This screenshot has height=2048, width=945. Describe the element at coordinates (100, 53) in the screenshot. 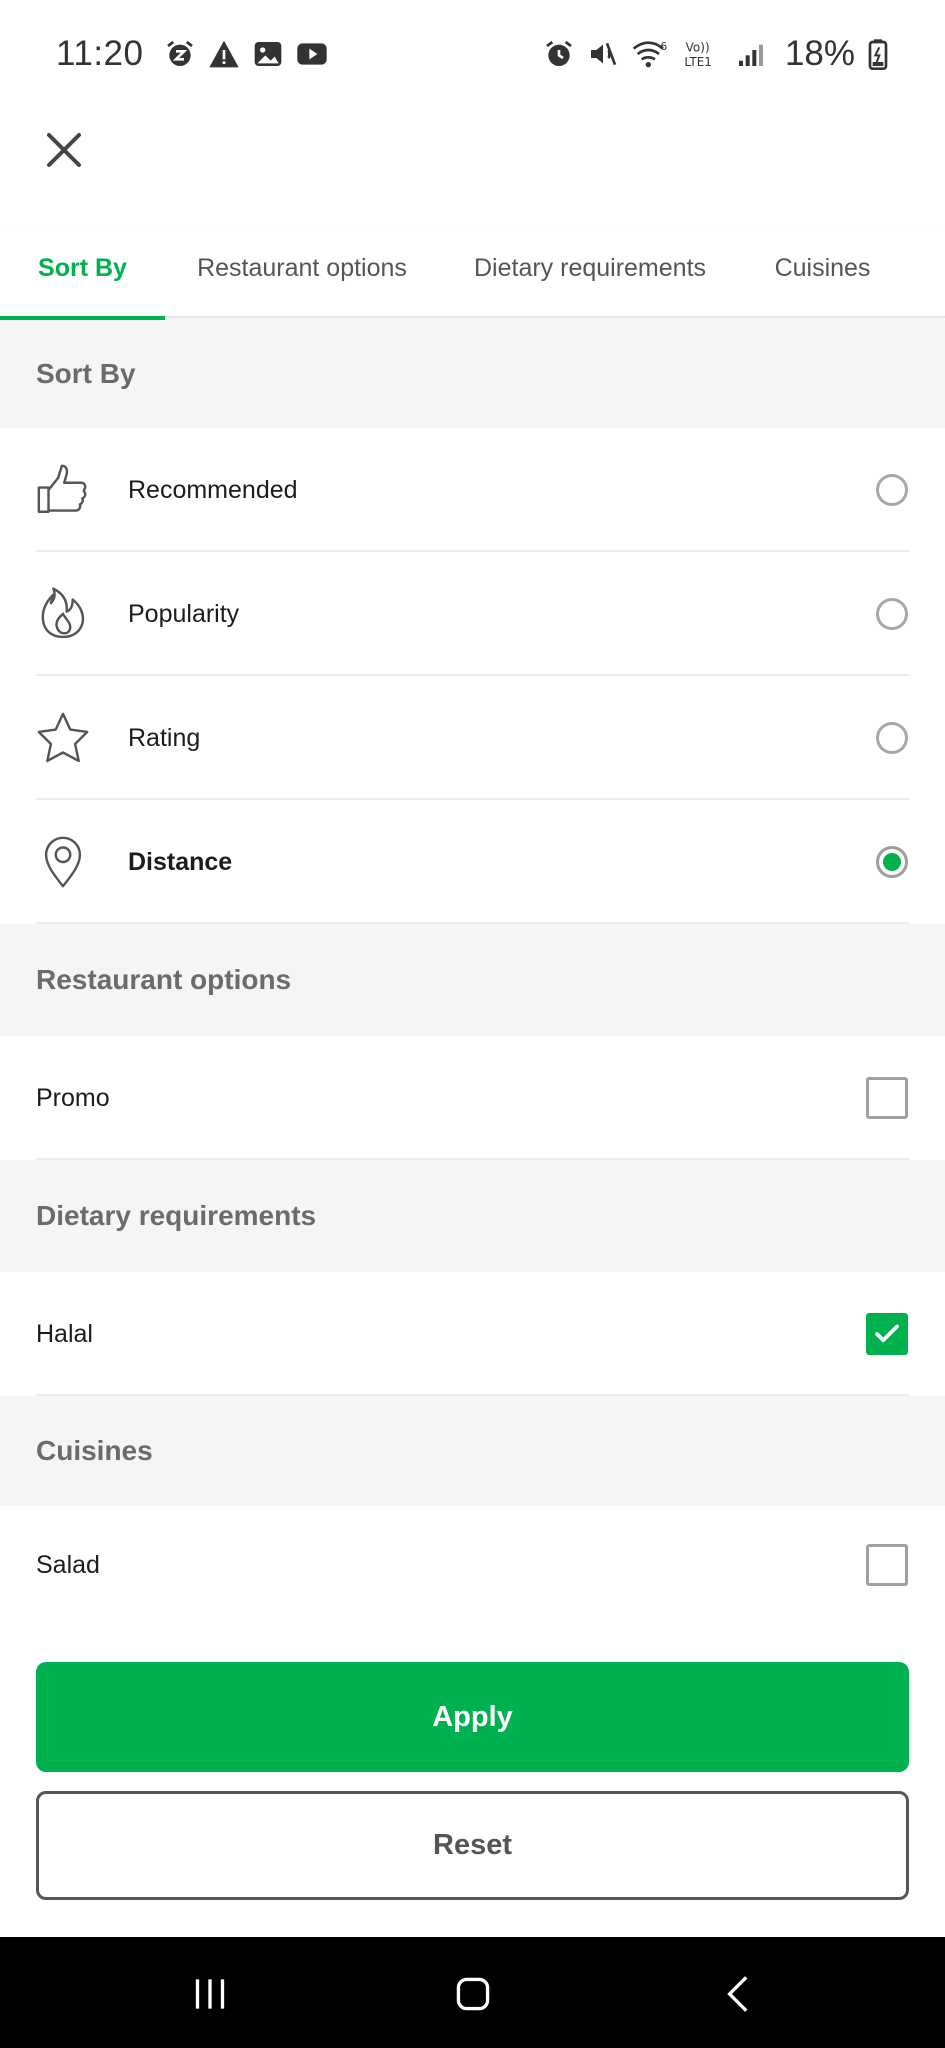

I see `status-time: 11:20` at that location.